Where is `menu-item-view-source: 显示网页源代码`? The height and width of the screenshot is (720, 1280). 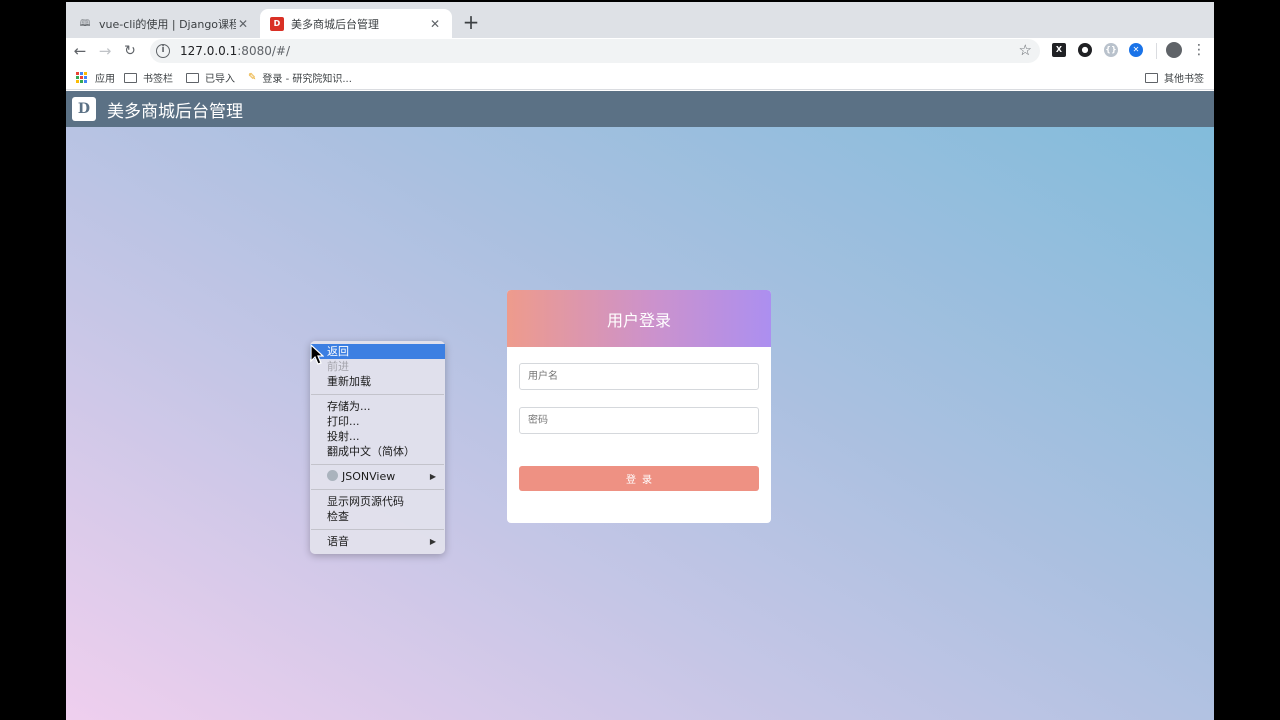
menu-item-view-source: 显示网页源代码 is located at coordinates (377, 501).